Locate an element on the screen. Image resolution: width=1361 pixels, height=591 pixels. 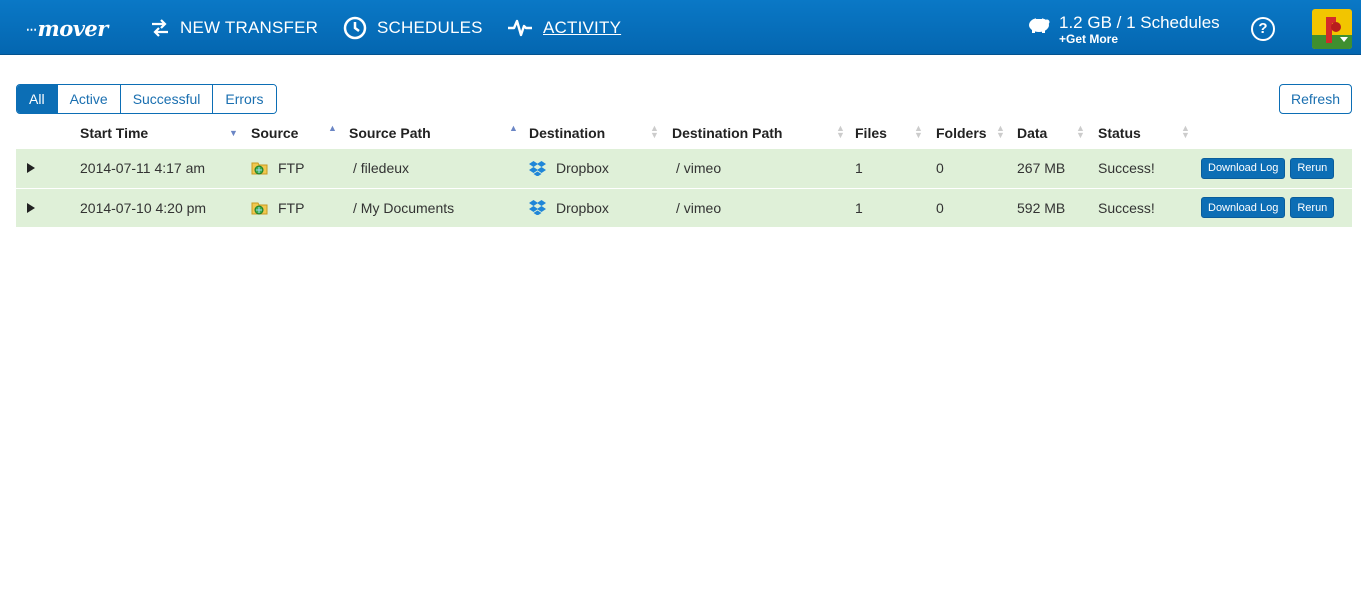
col-data-label: Data is located at coordinates (1032, 132).